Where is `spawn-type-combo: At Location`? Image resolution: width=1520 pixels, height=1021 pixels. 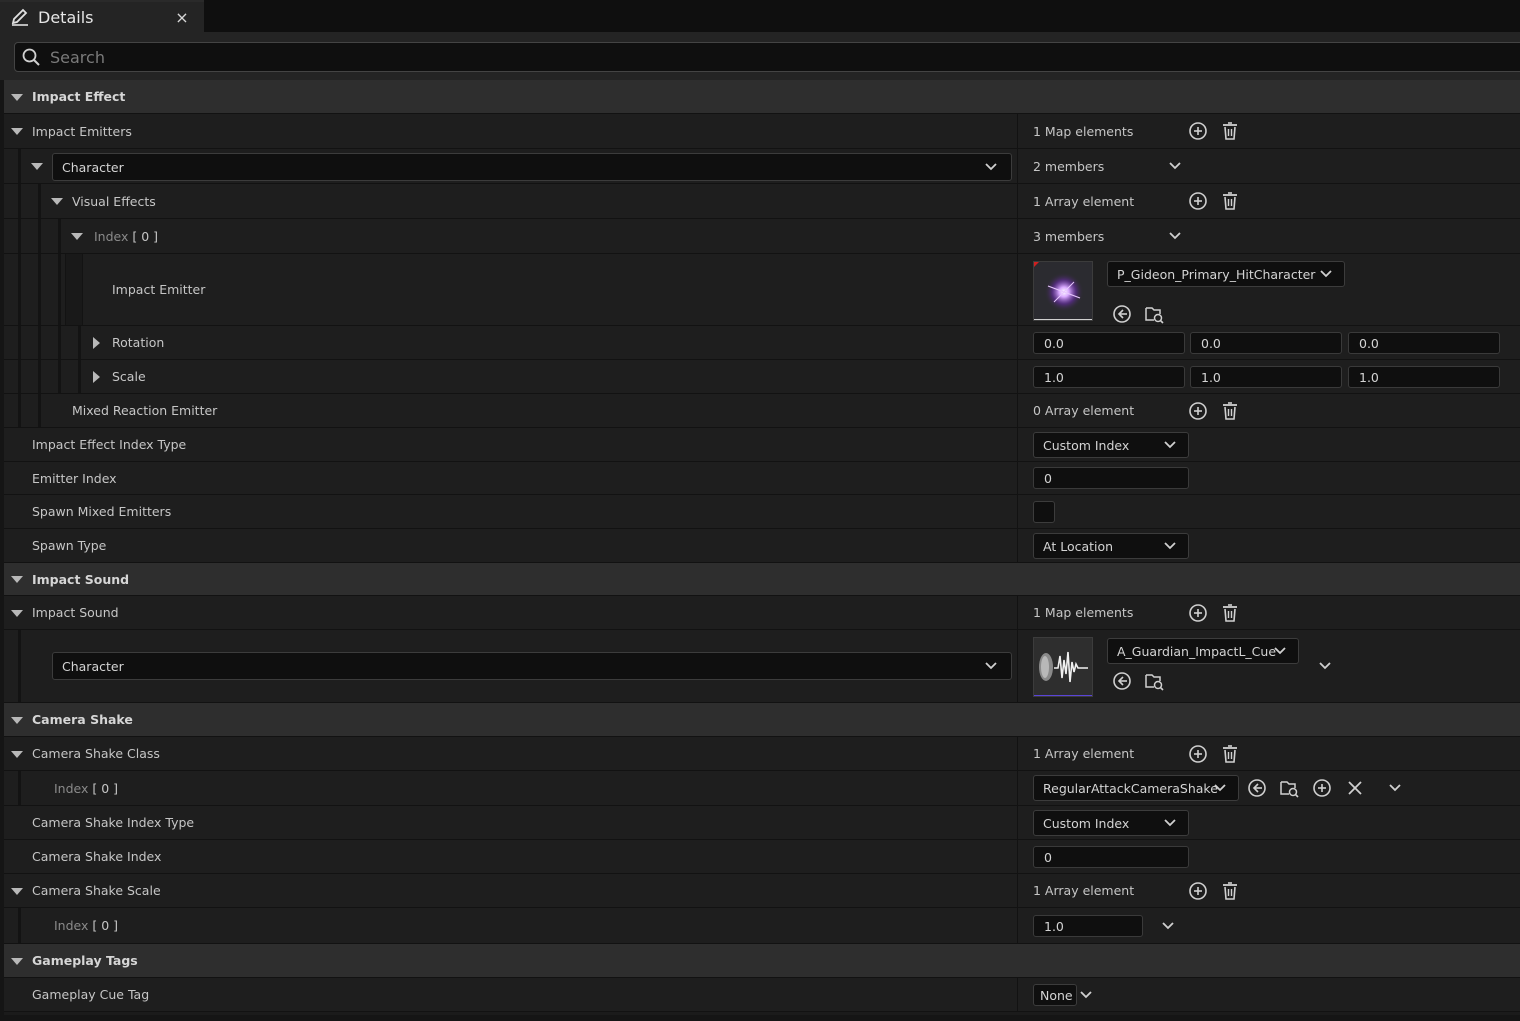 spawn-type-combo: At Location is located at coordinates (1111, 546).